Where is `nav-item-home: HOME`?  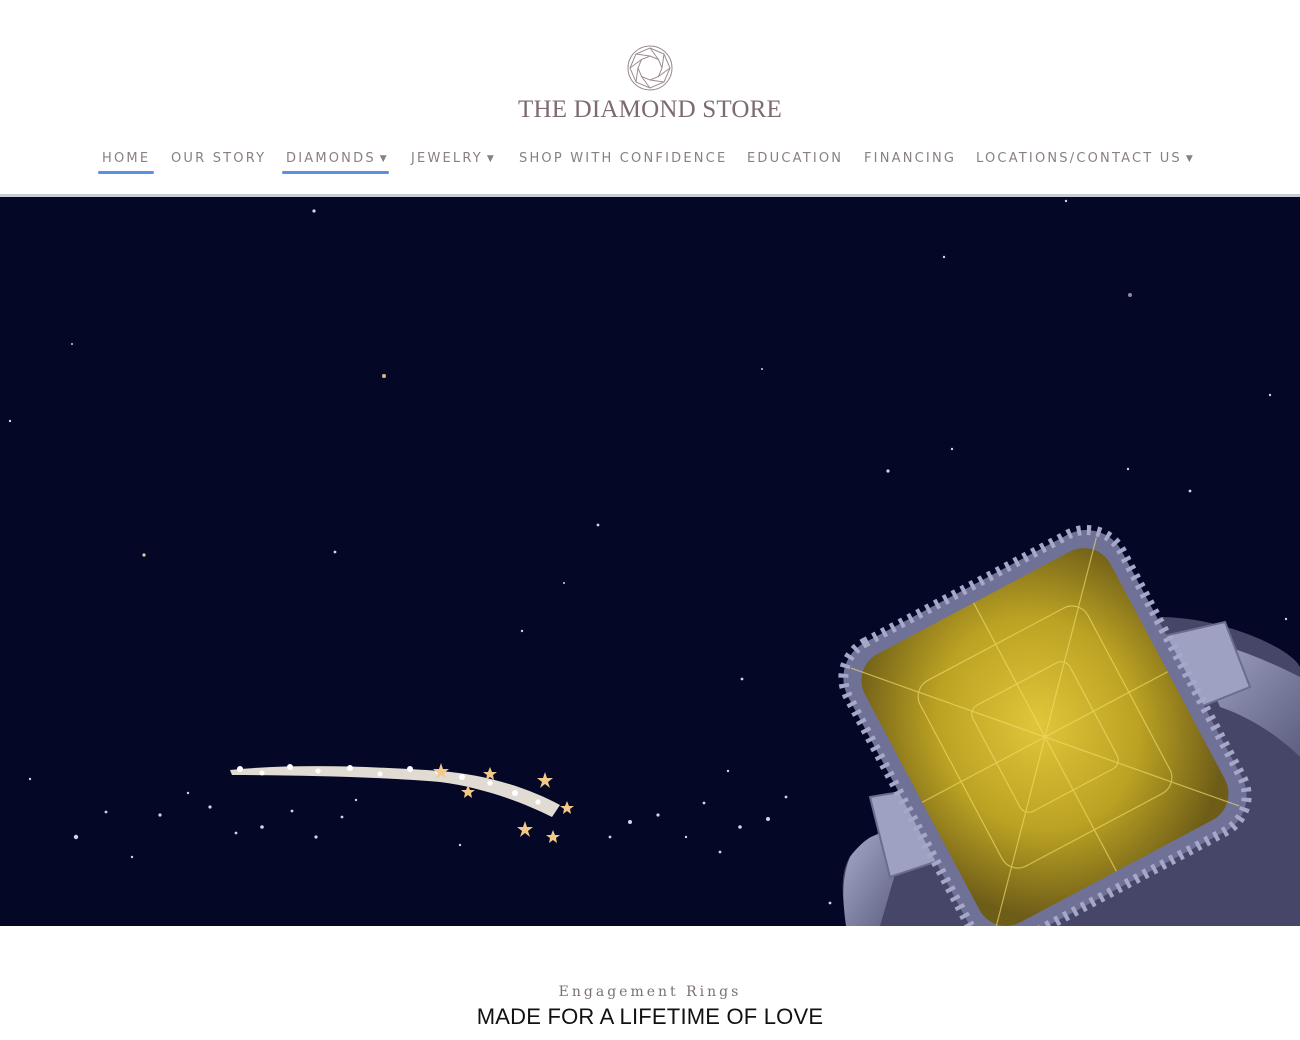 nav-item-home: HOME is located at coordinates (126, 163).